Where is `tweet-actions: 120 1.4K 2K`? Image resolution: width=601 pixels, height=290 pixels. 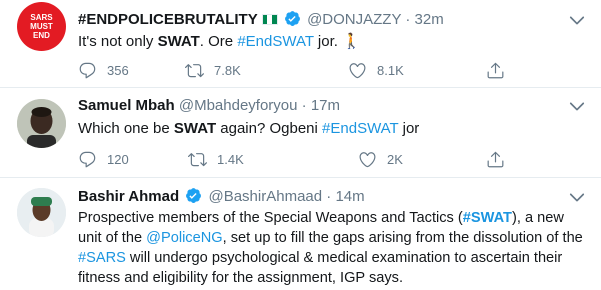
tweet-actions: 120 1.4K 2K is located at coordinates (293, 159).